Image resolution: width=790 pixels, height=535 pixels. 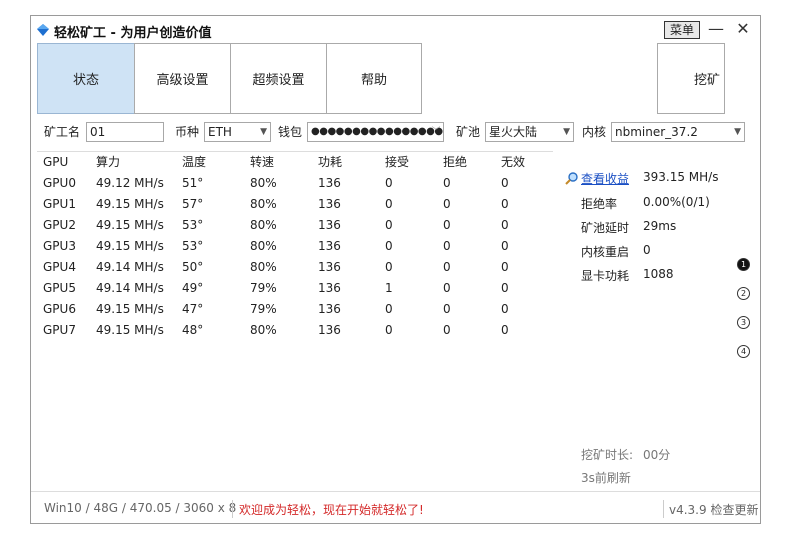 I want to click on wallet-value: ●●●●●●●●●●●●●●●●, so click(x=377, y=131).